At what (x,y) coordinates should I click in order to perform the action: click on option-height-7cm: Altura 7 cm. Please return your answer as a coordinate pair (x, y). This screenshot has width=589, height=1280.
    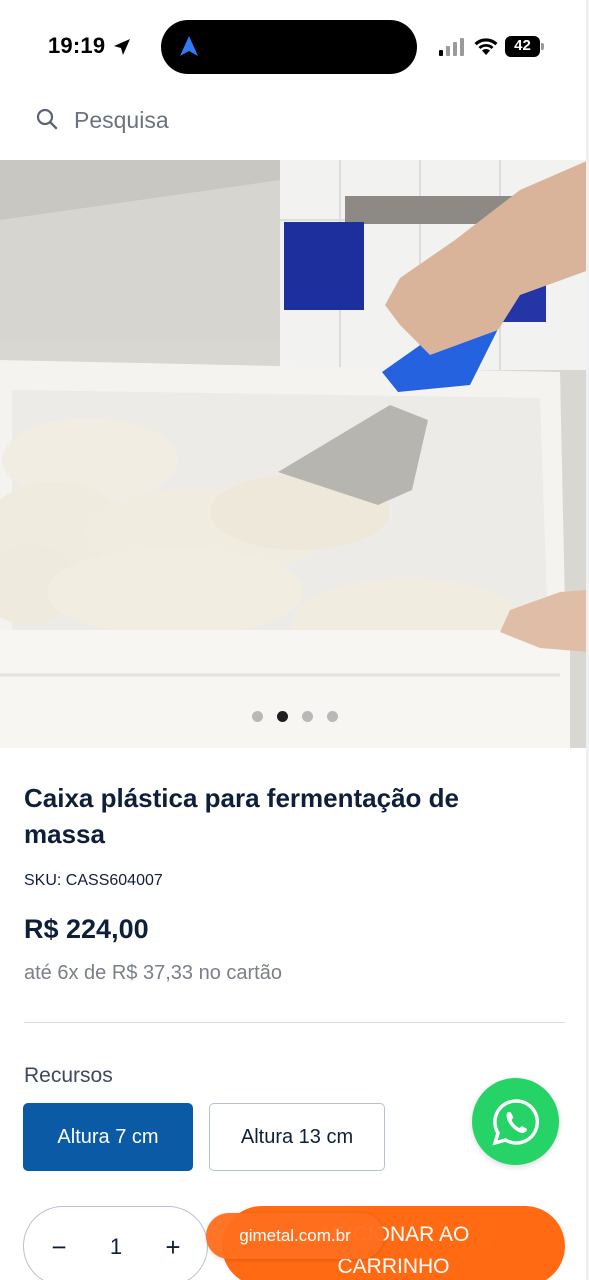
    Looking at the image, I should click on (108, 1137).